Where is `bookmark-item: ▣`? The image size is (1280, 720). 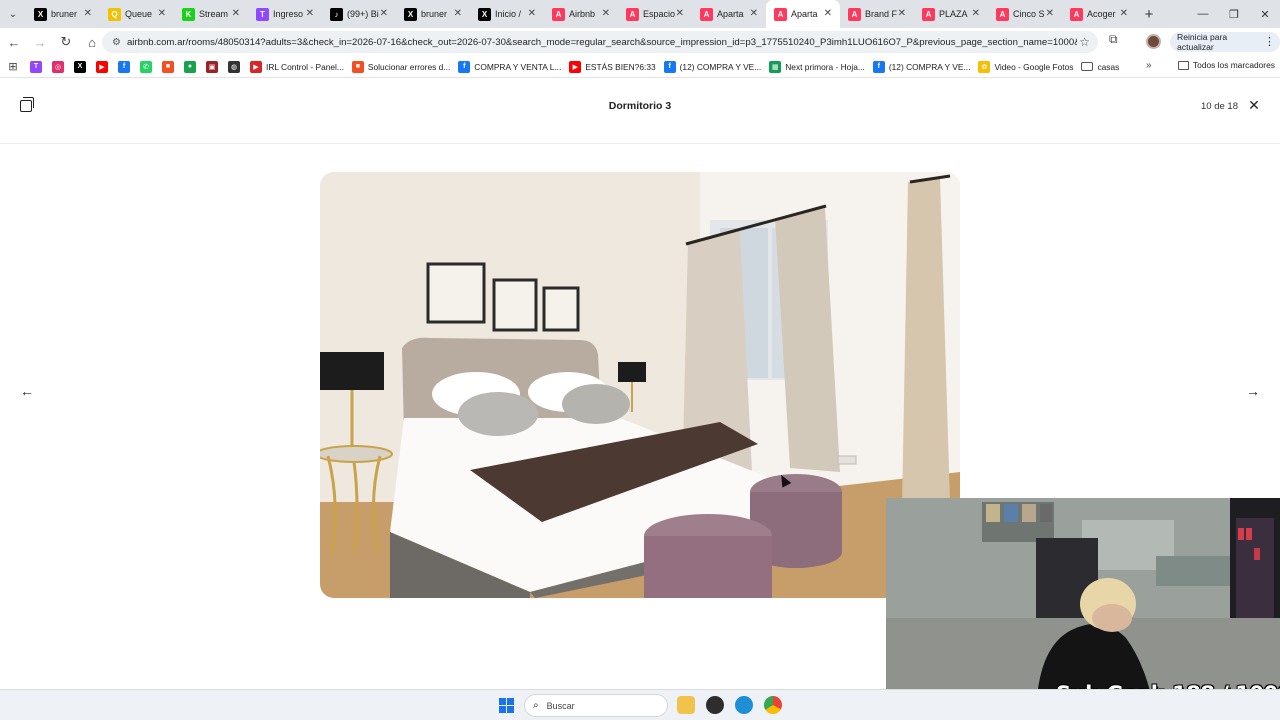 bookmark-item: ▣ is located at coordinates (214, 66).